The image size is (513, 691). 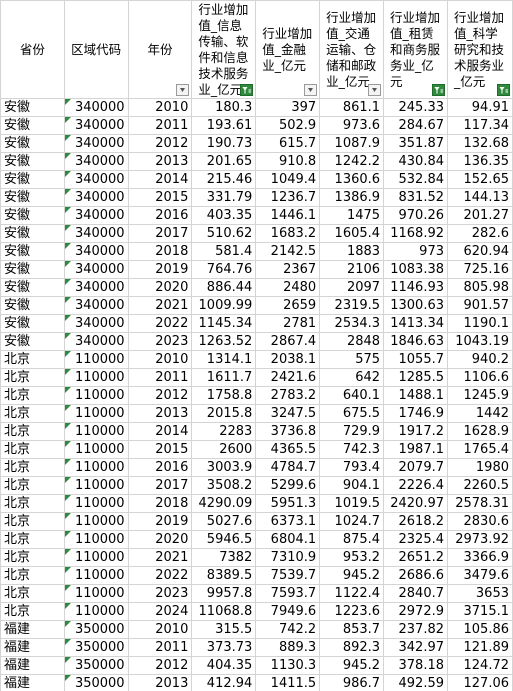 I want to click on cell-transport: 640.1, so click(x=352, y=395).